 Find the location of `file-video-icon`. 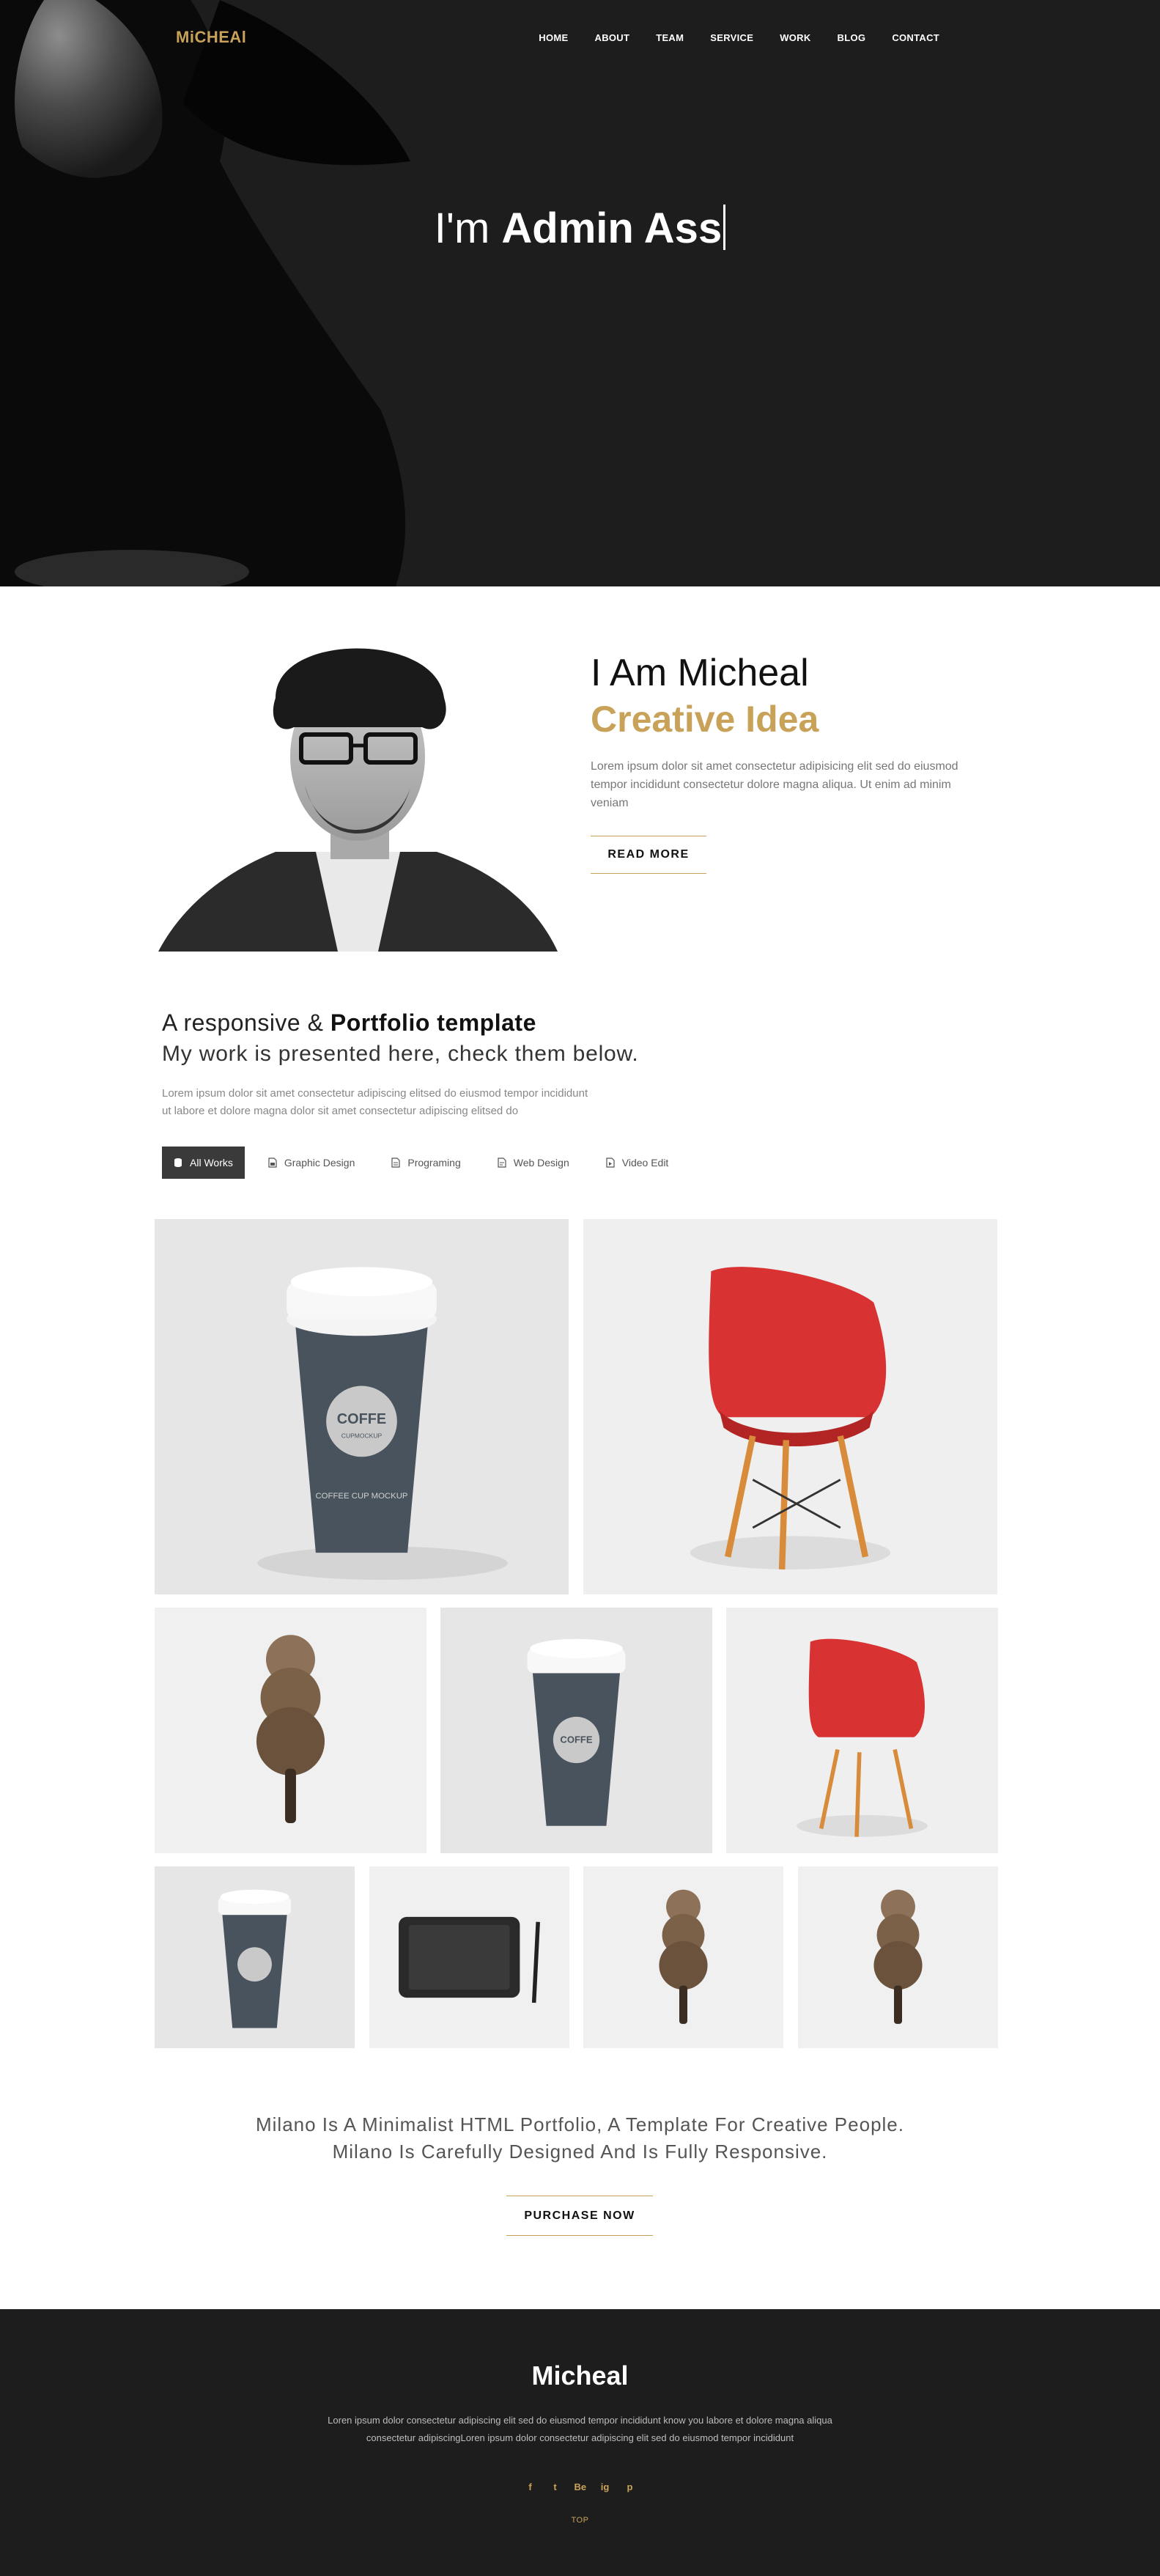

file-video-icon is located at coordinates (611, 1163).